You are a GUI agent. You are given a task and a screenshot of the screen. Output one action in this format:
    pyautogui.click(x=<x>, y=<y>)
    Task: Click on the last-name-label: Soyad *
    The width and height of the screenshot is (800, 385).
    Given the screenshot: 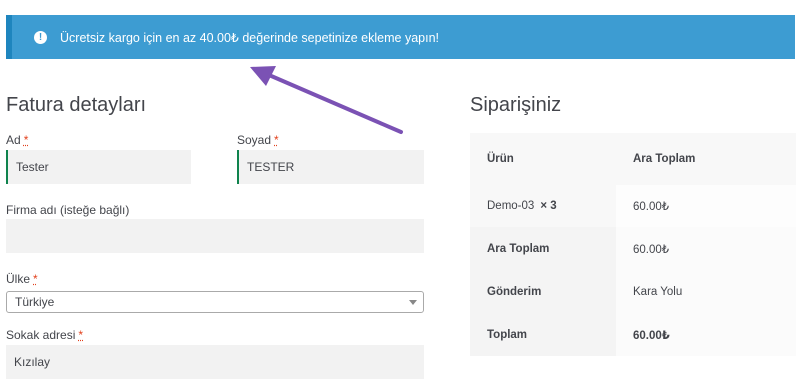 What is the action you would take?
    pyautogui.click(x=258, y=140)
    